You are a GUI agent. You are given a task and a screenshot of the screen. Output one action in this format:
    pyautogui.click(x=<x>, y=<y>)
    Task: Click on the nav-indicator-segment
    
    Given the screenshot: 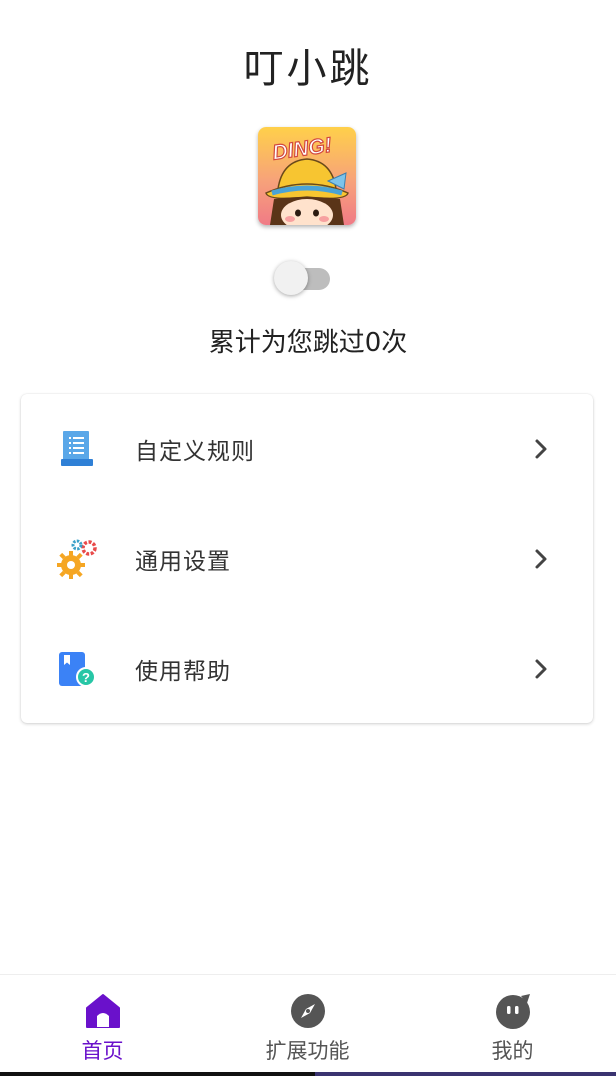 What is the action you would take?
    pyautogui.click(x=465, y=1074)
    